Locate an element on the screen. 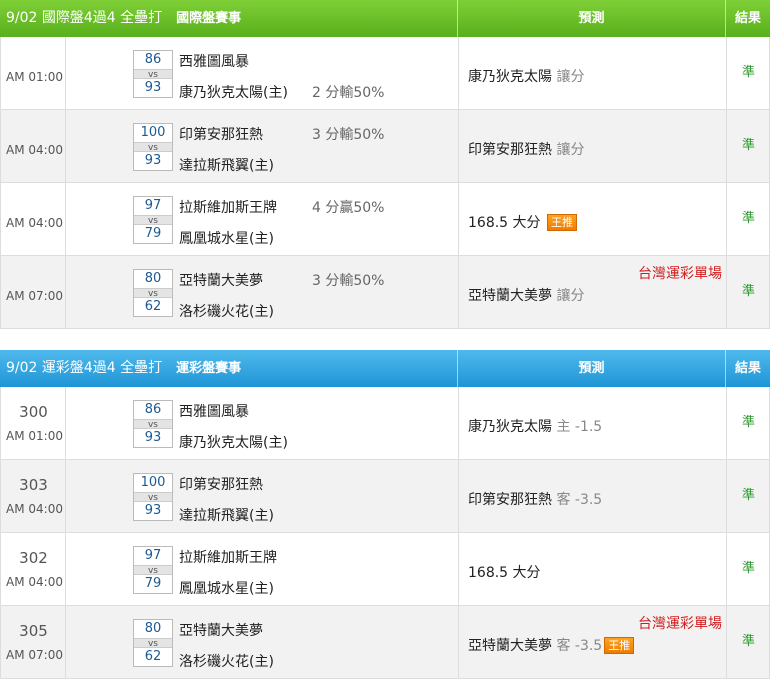  match-cell: 97 vs 79 拉斯維加斯王牌 鳳凰城水星(主) 4 分贏50% is located at coordinates (262, 219).